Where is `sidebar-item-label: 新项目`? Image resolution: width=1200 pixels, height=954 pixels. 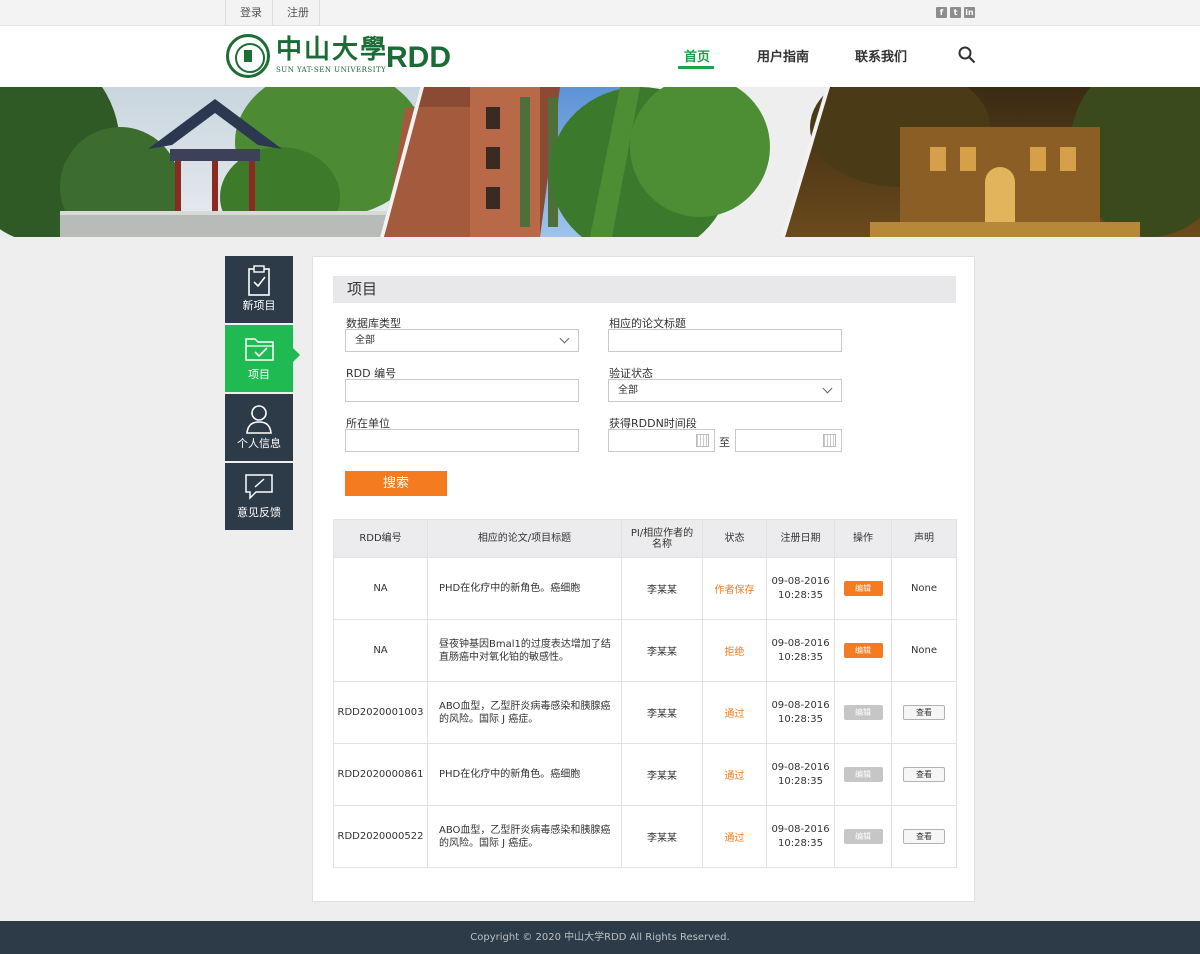 sidebar-item-label: 新项目 is located at coordinates (259, 305).